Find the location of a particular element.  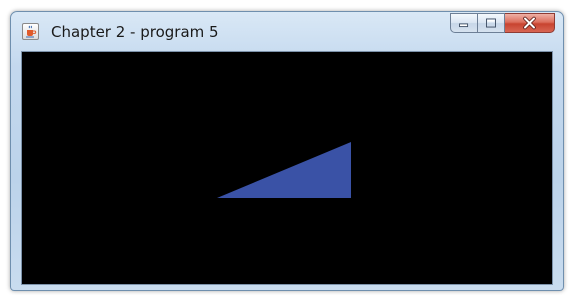

maximize-button is located at coordinates (491, 23).